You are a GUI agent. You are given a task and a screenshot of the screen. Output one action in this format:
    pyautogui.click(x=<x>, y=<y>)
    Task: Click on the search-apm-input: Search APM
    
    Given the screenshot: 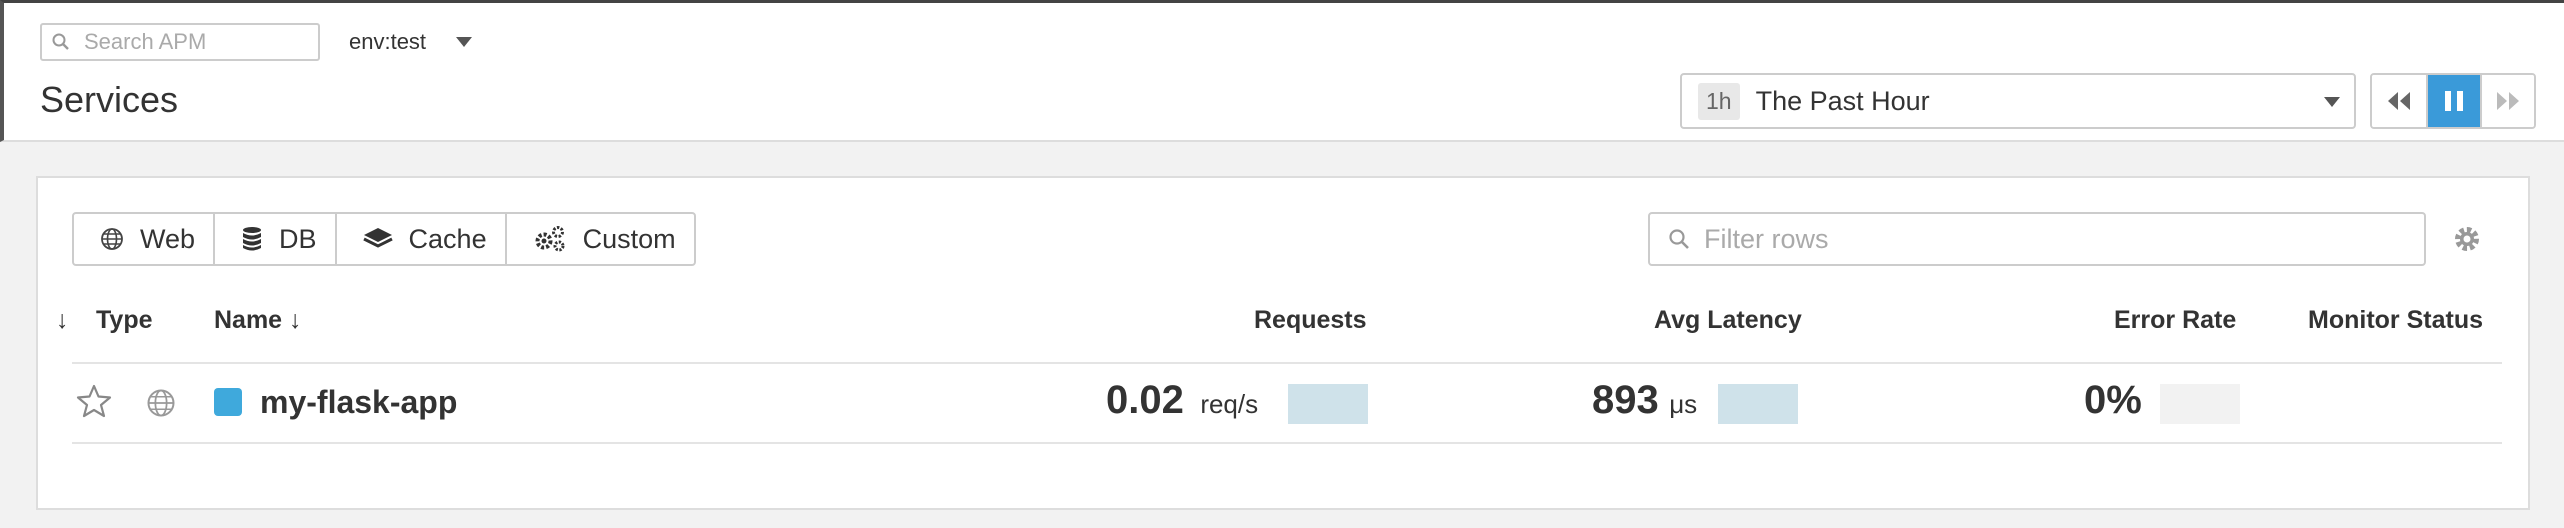 What is the action you would take?
    pyautogui.click(x=180, y=42)
    